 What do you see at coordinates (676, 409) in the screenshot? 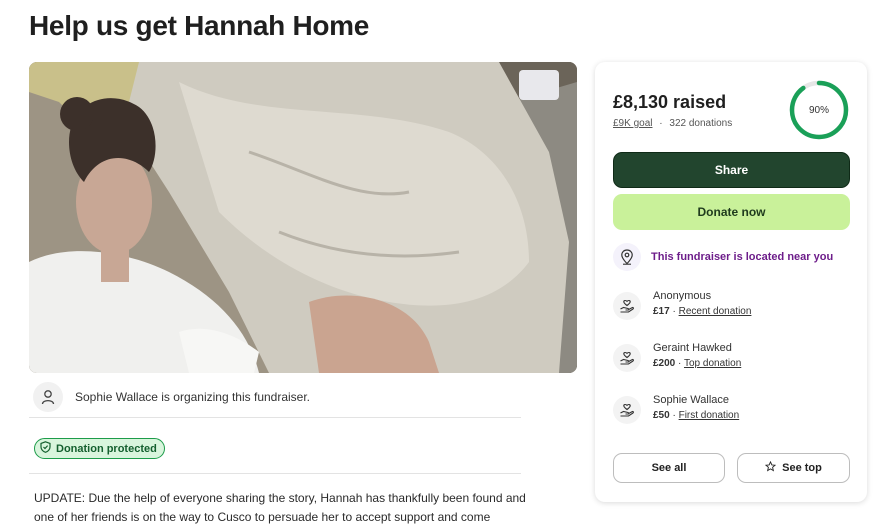
I see `donation-item: Sophie Wallace £50 · First donation` at bounding box center [676, 409].